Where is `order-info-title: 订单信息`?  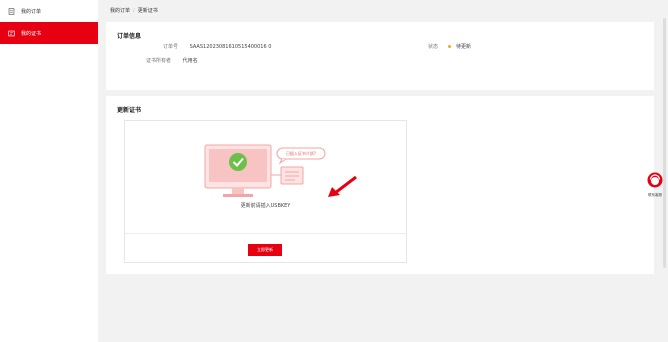
order-info-title: 订单信息 is located at coordinates (129, 36).